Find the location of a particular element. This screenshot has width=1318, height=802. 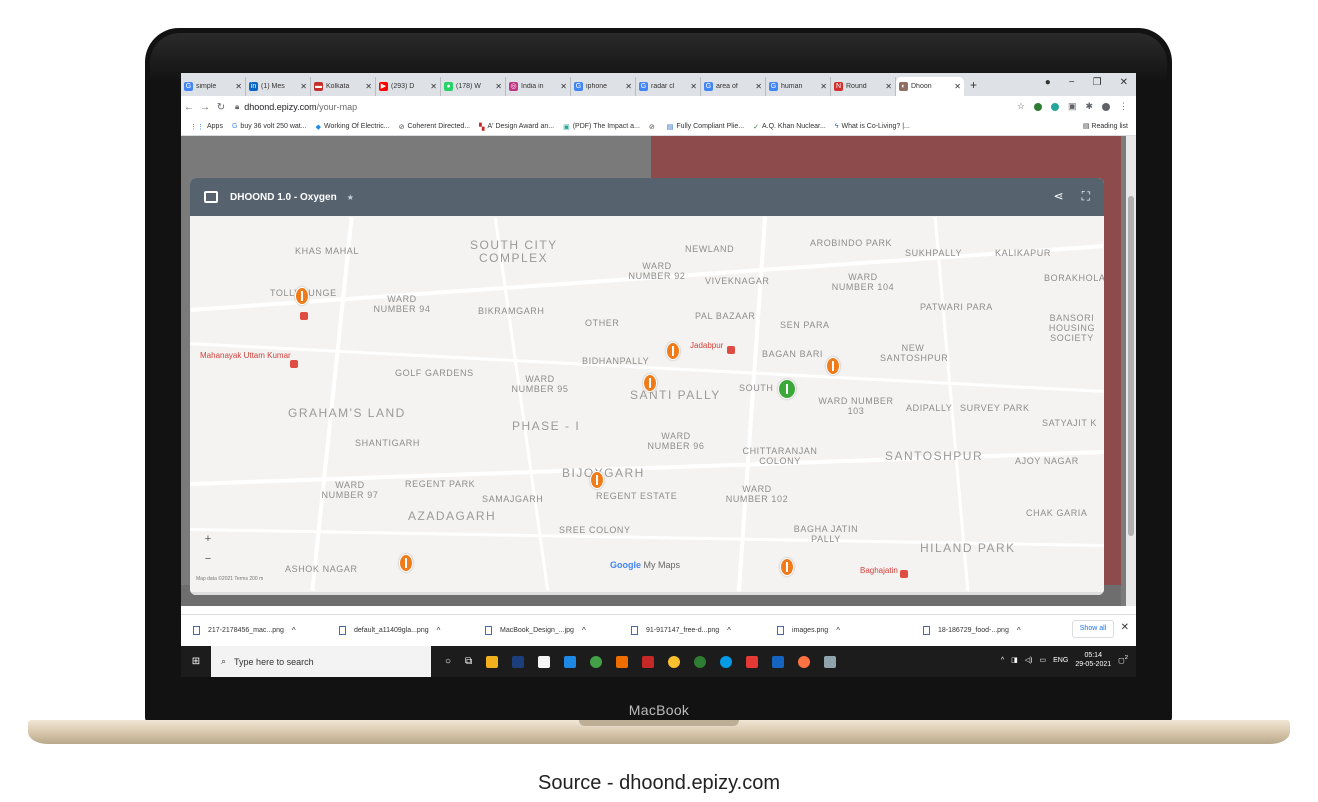

browser-tab: ▶ (293) D ✕ is located at coordinates (408, 86).